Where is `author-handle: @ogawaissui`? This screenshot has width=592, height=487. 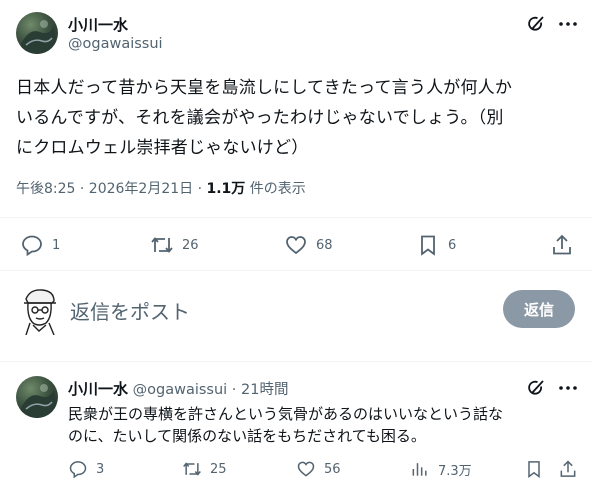 author-handle: @ogawaissui is located at coordinates (115, 44).